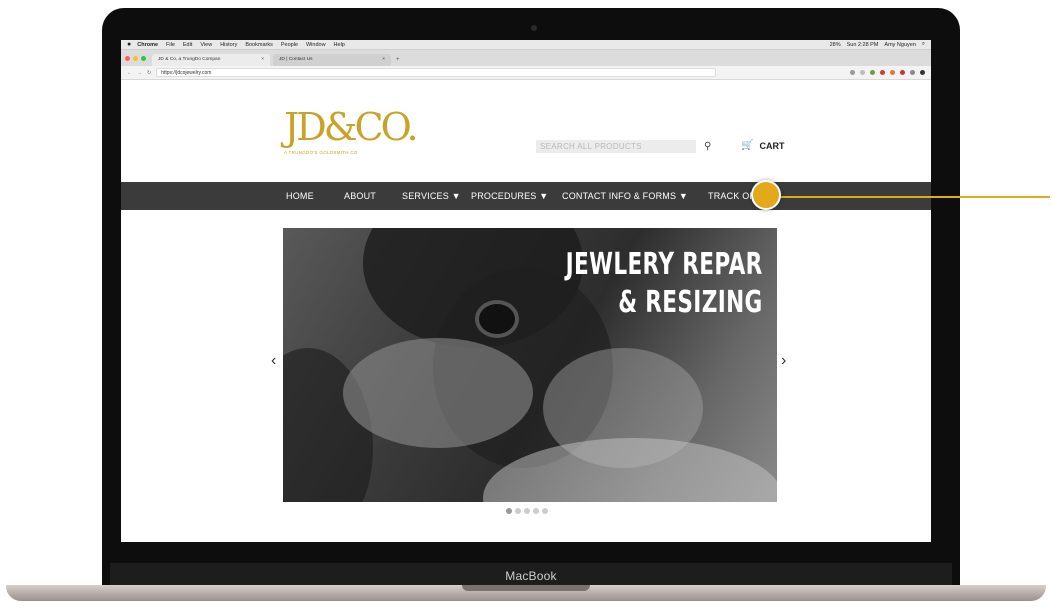 This screenshot has height=609, width=1052. I want to click on jeweler-loupe, so click(497, 319).